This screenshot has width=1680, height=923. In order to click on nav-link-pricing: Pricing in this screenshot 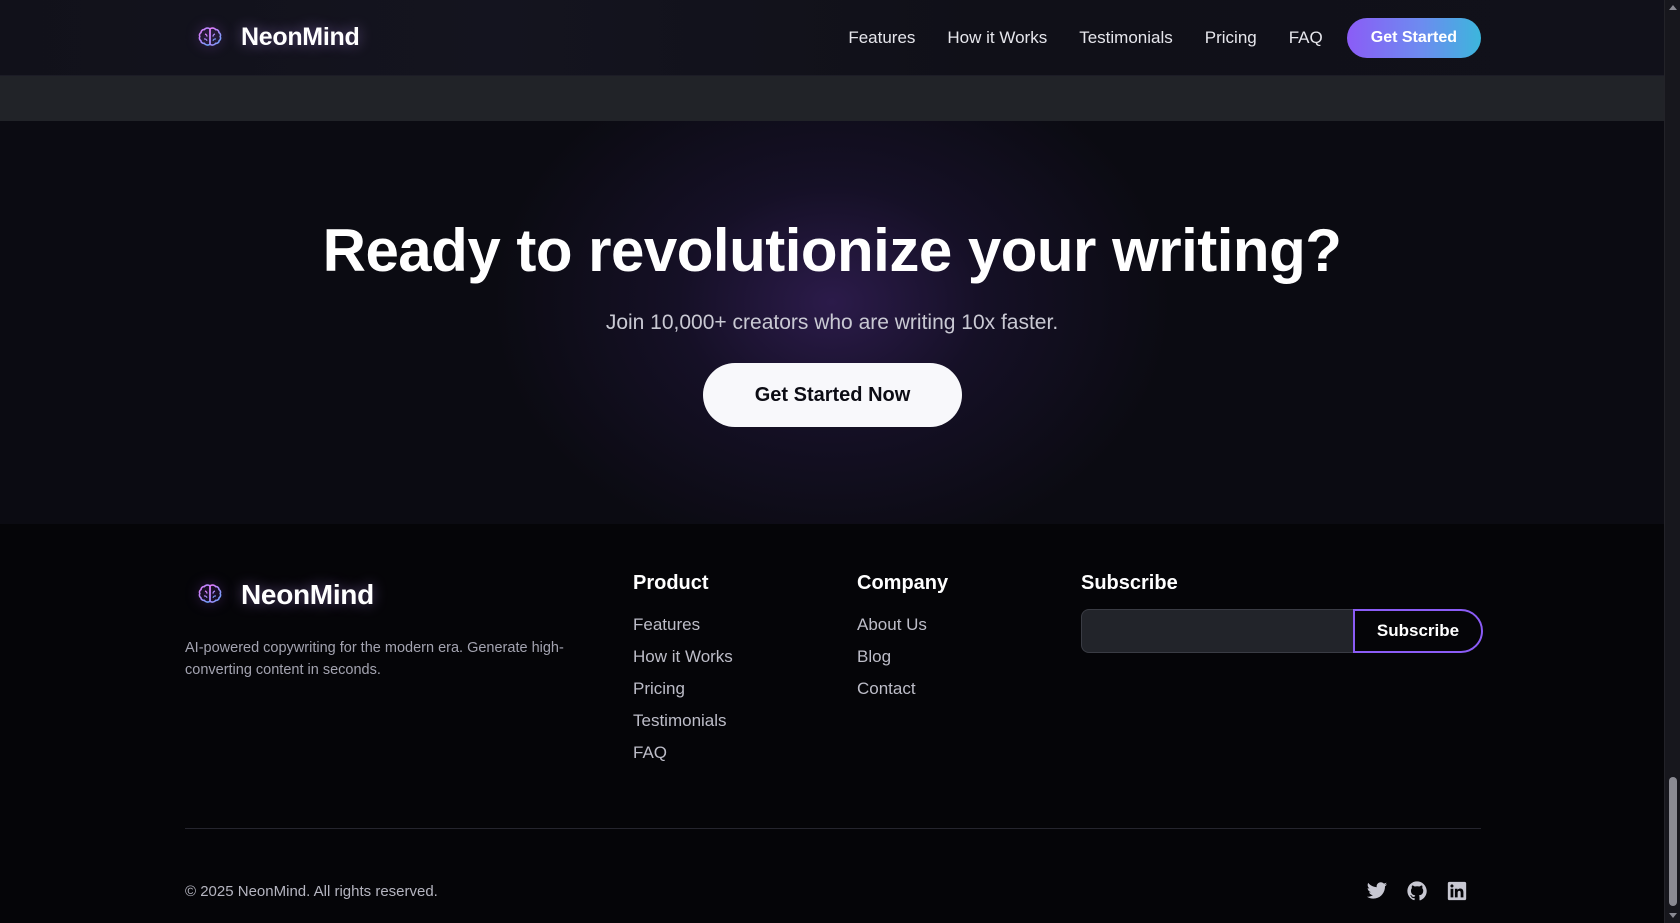, I will do `click(1231, 38)`.